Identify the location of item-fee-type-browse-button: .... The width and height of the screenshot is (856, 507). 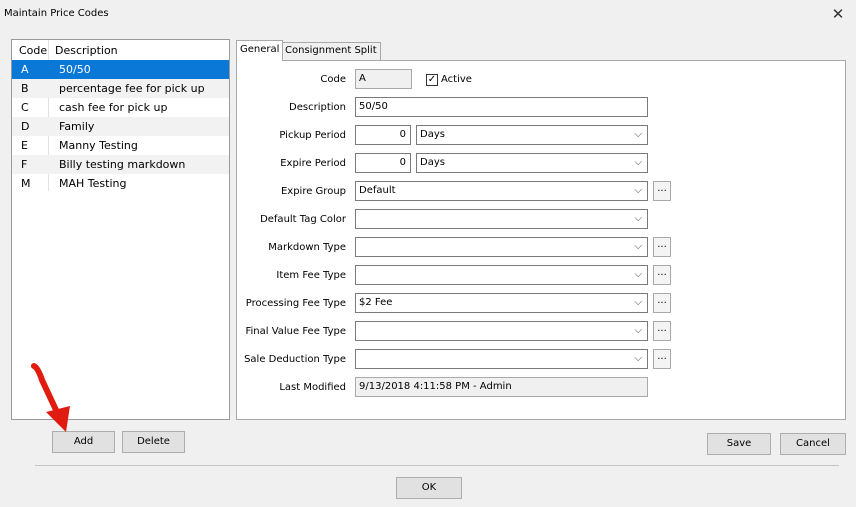
(662, 275).